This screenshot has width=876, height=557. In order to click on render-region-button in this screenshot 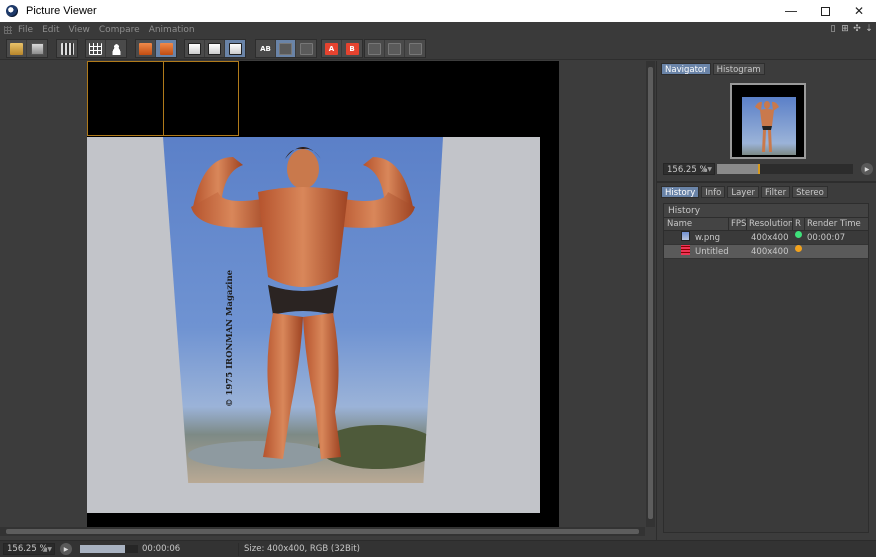, I will do `click(96, 48)`.